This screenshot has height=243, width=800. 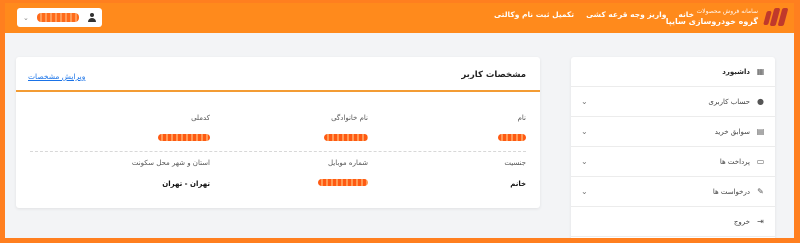 What do you see at coordinates (673, 162) in the screenshot?
I see `sidebar-item-payments: ▭ پرداخت ها ⌄` at bounding box center [673, 162].